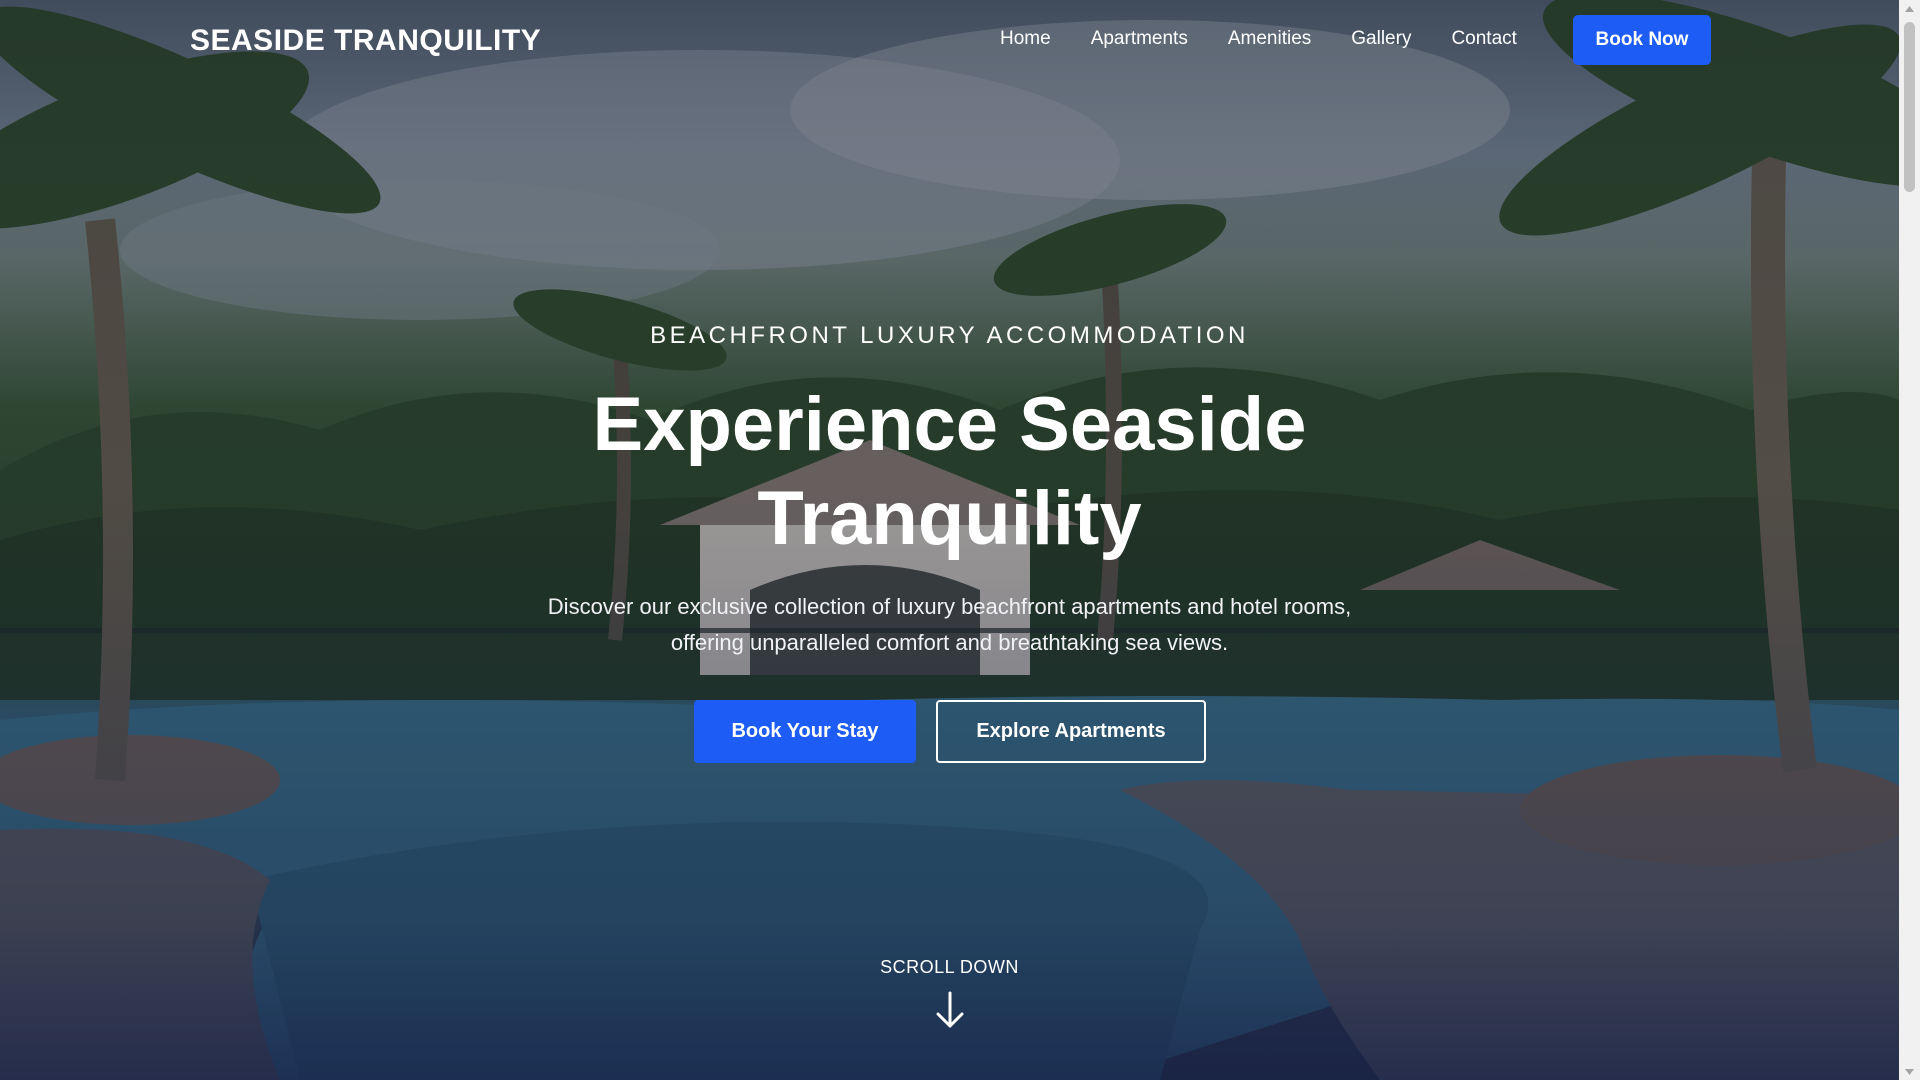 This screenshot has width=1920, height=1080. Describe the element at coordinates (949, 518) in the screenshot. I see `headline-line-2: Tranquility` at that location.